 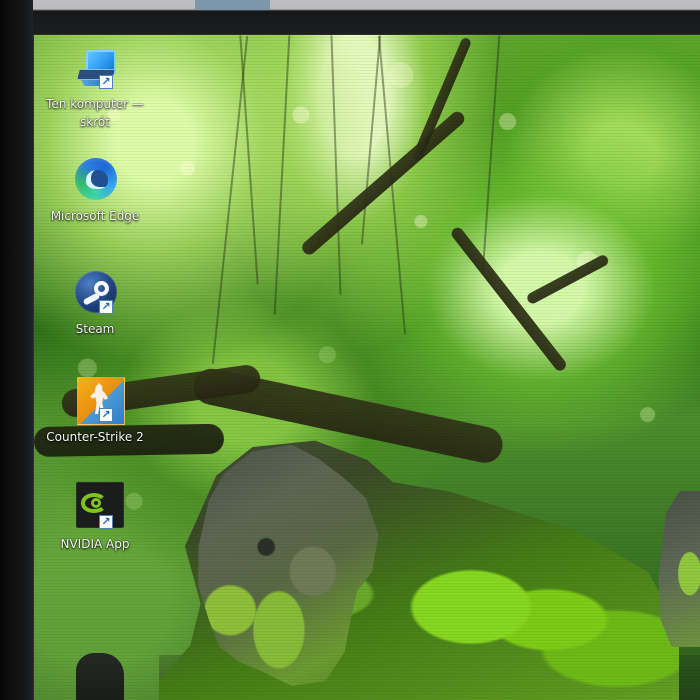 I want to click on desktop-icon-label: Counter-Strike 2, so click(x=95, y=437).